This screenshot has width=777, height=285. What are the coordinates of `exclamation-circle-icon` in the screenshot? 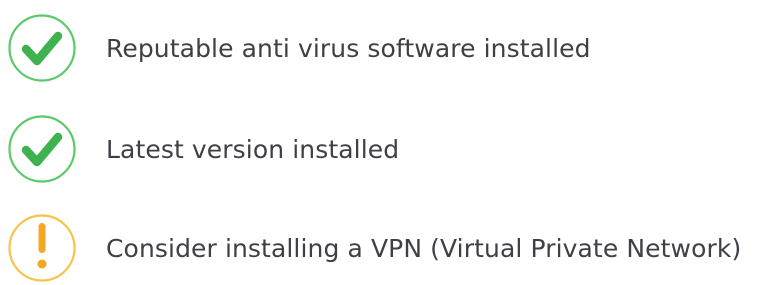 It's located at (45, 248).